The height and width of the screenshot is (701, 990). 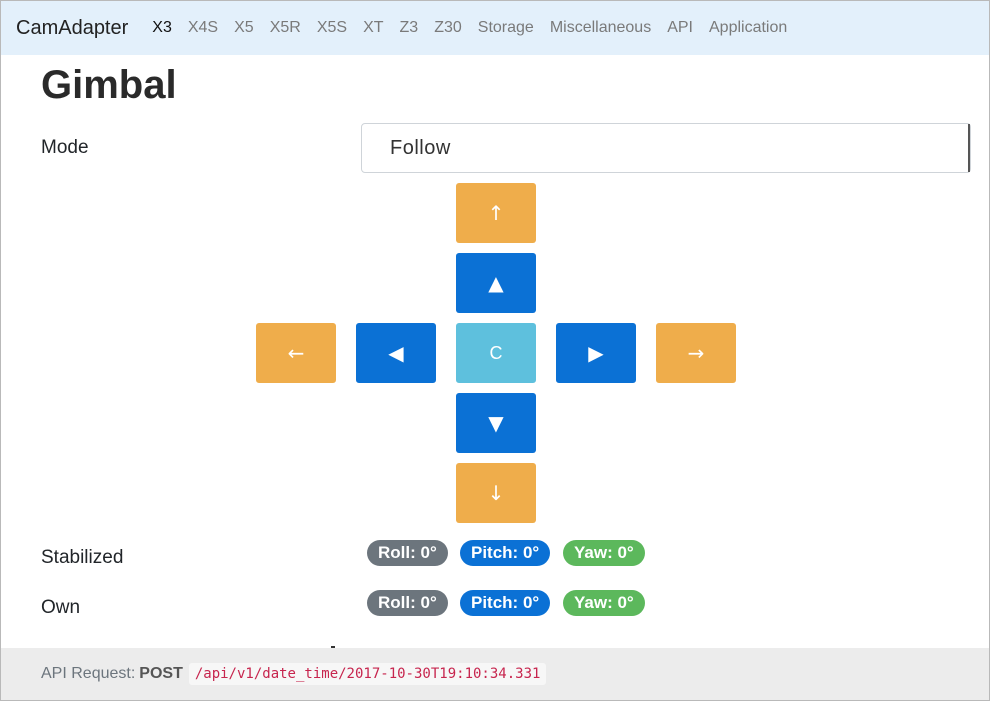 What do you see at coordinates (65, 147) in the screenshot?
I see `mode-label: Mode` at bounding box center [65, 147].